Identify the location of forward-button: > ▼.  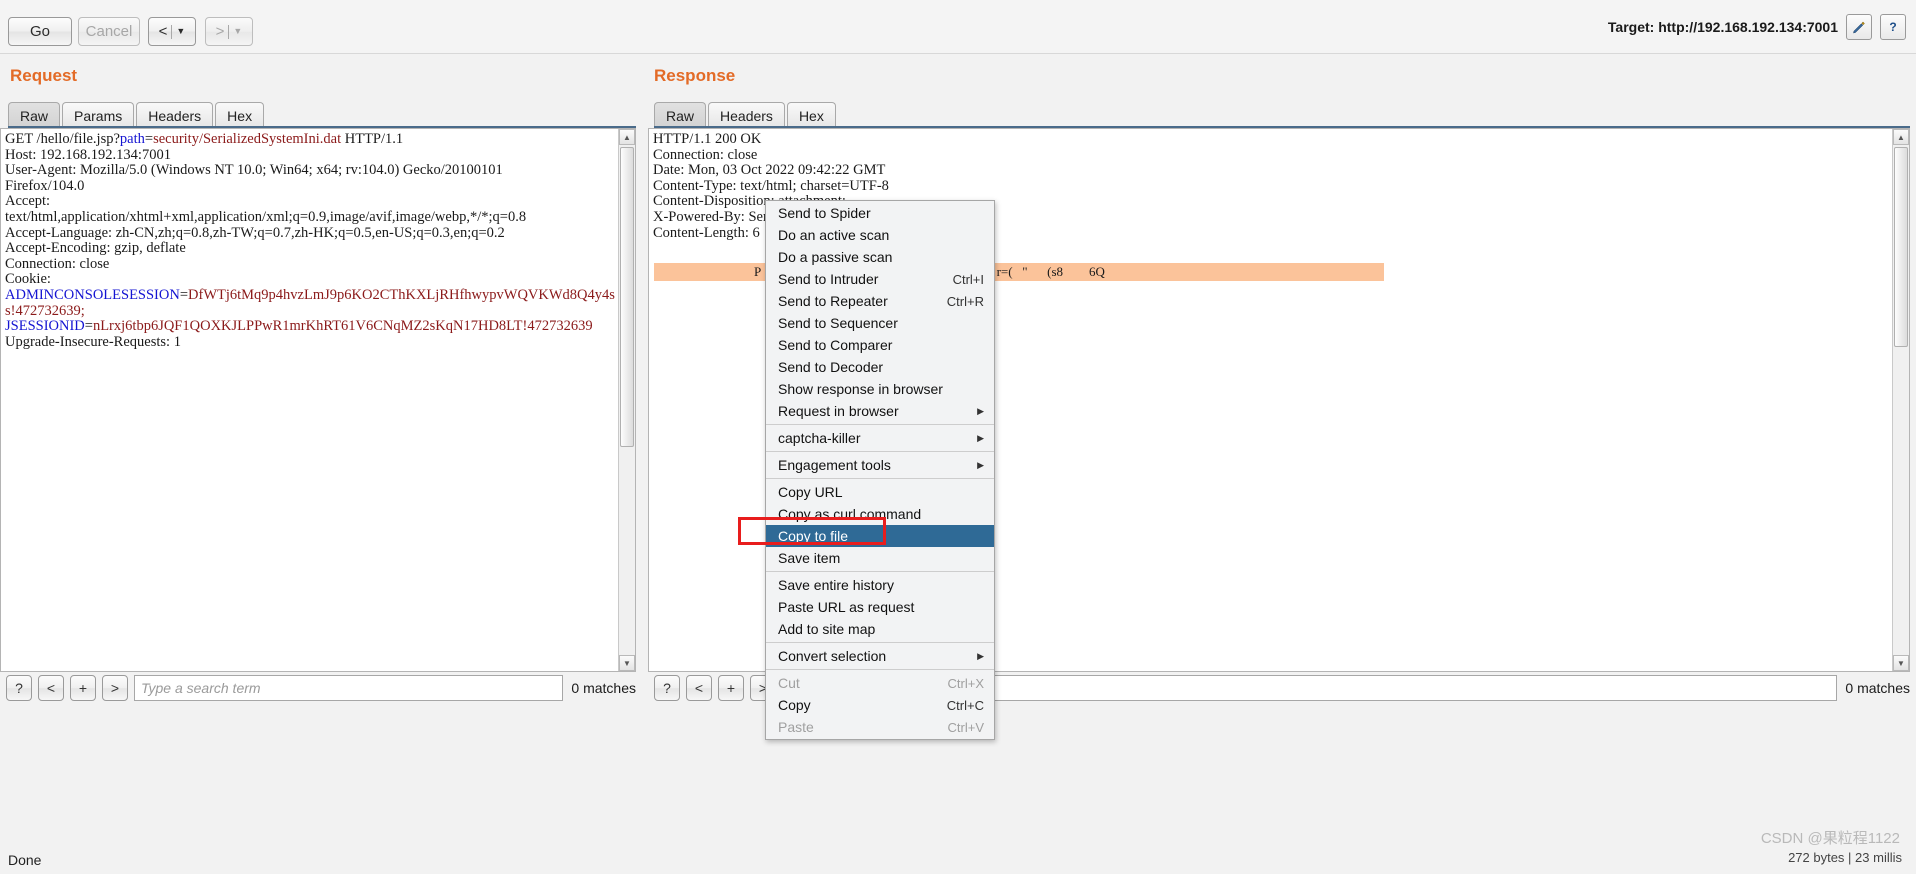
(229, 31).